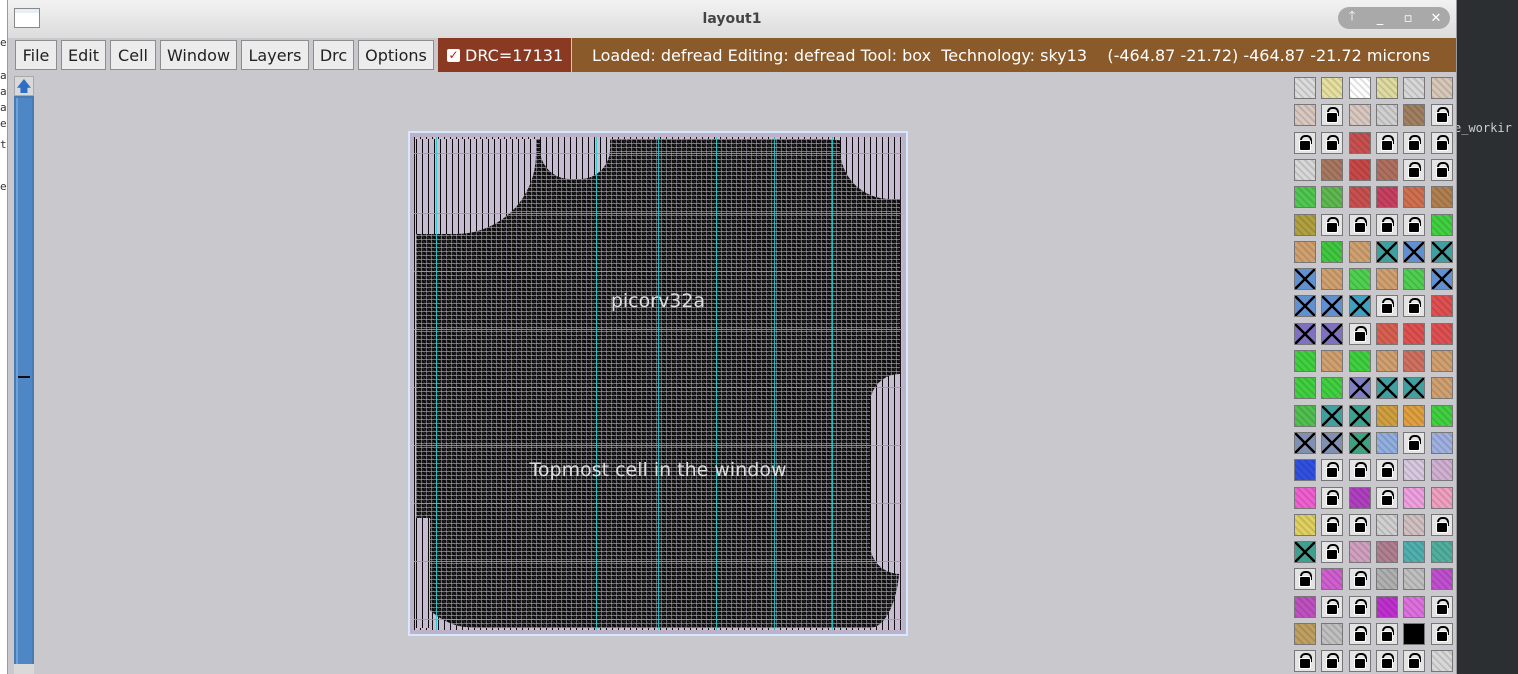 The height and width of the screenshot is (674, 1518). What do you see at coordinates (396, 55) in the screenshot?
I see `menu-options: Options` at bounding box center [396, 55].